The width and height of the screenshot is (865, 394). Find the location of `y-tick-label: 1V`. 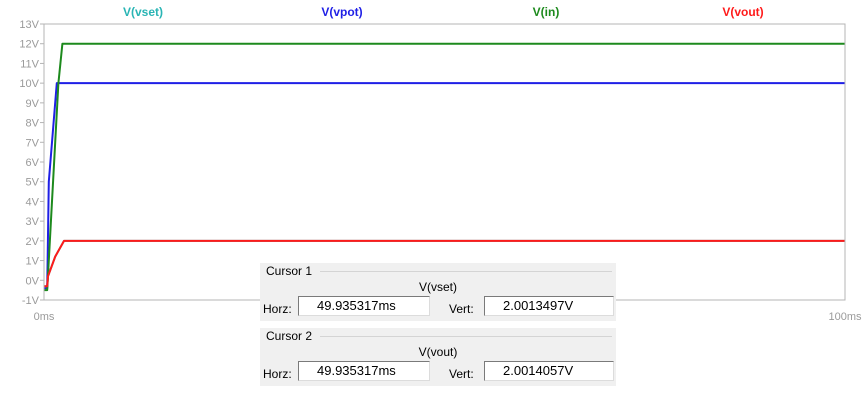

y-tick-label: 1V is located at coordinates (33, 262).